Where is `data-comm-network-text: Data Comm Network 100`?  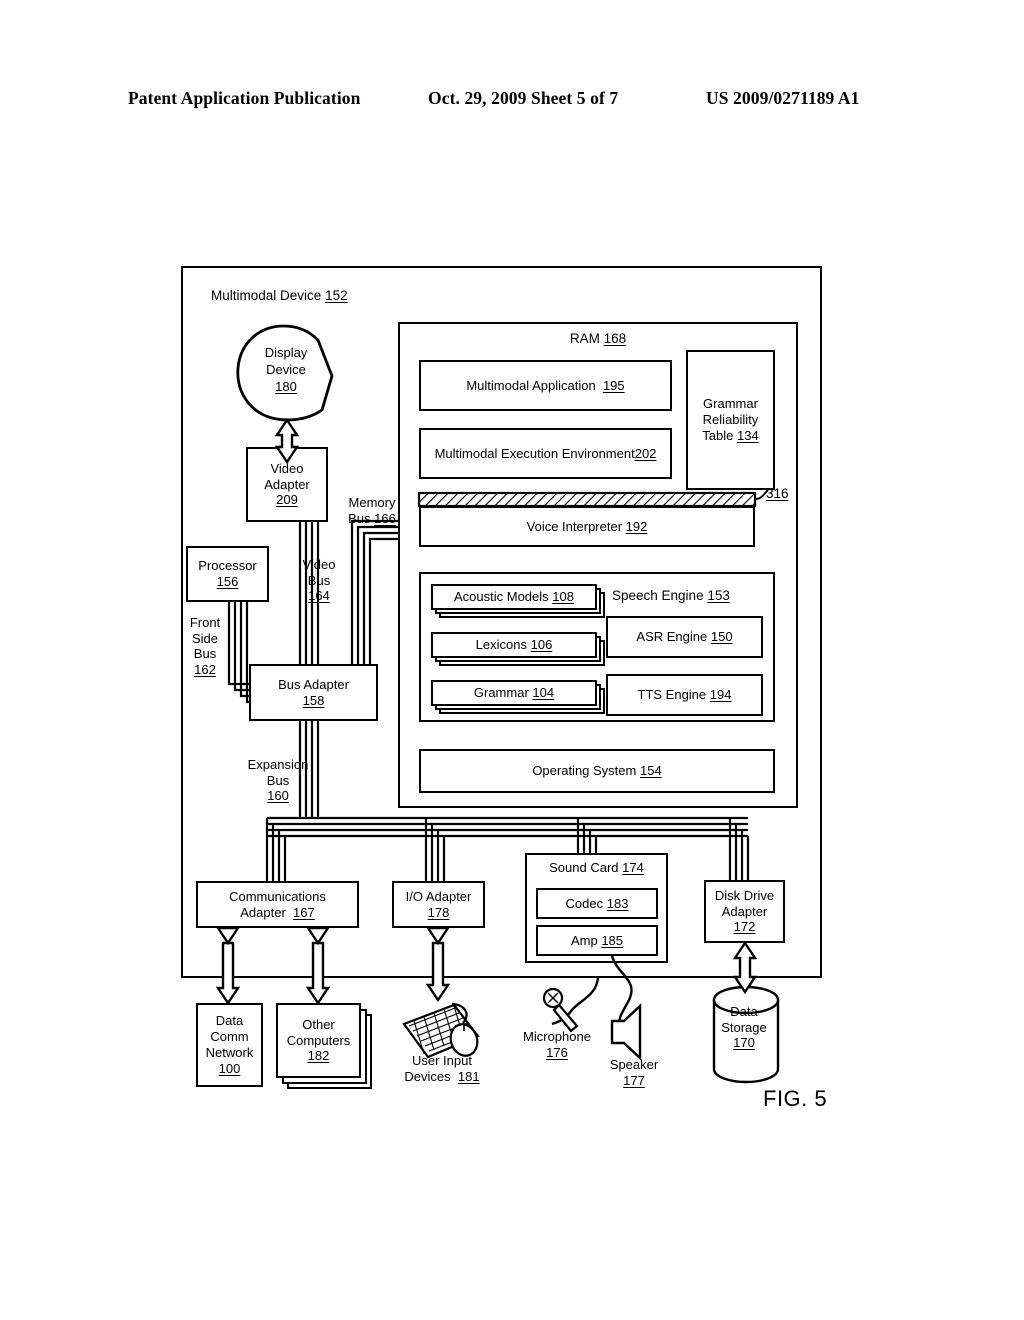
data-comm-network-text: Data Comm Network 100 is located at coordinates (229, 1044).